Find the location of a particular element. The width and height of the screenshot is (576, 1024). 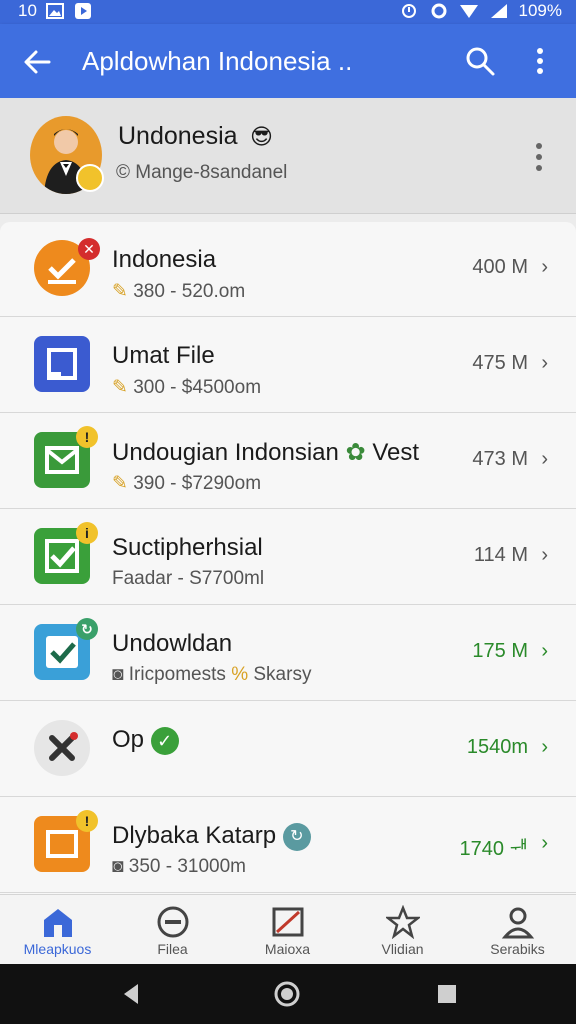

verified-check-icon: ✓ is located at coordinates (164, 740).